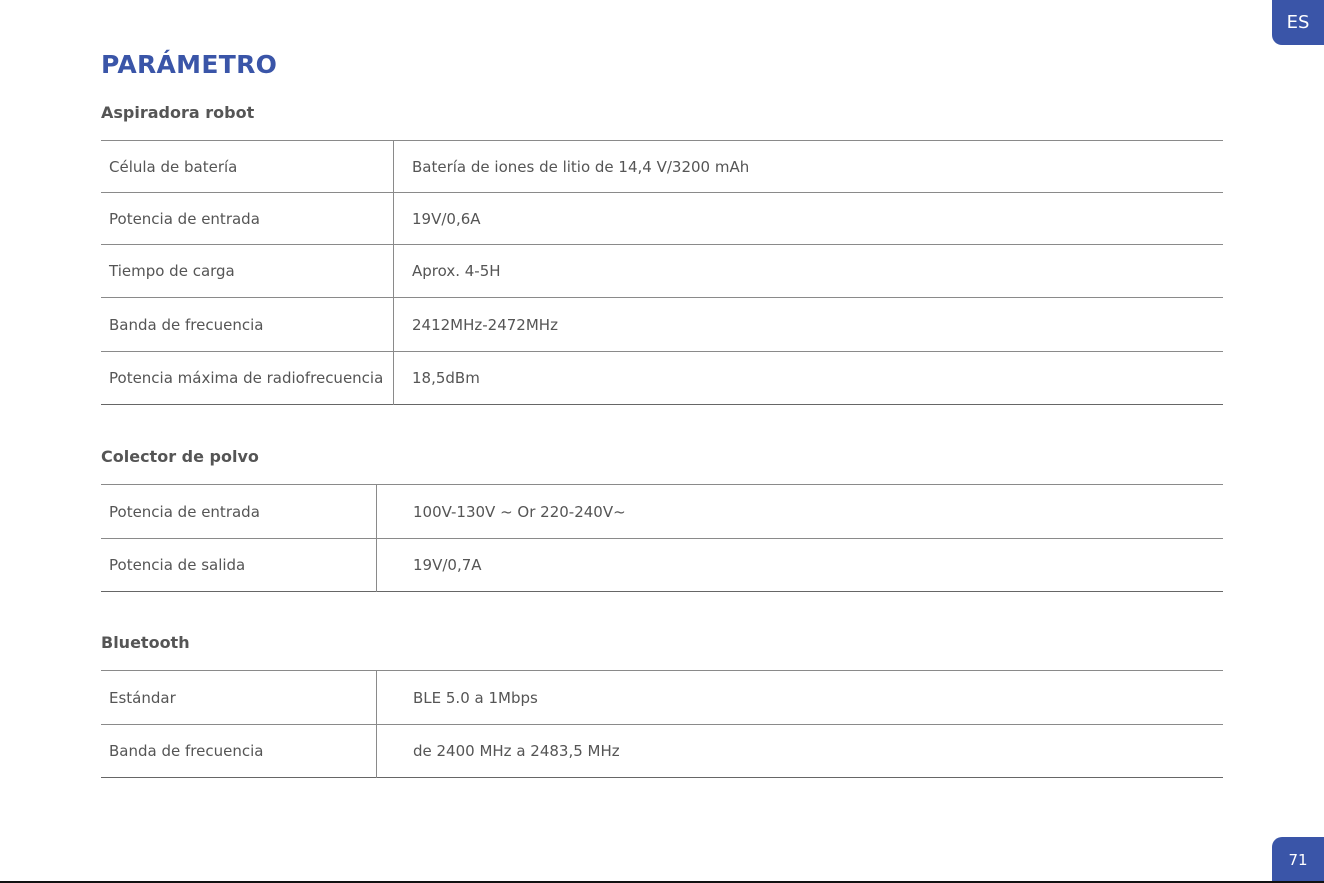 This screenshot has width=1324, height=883. What do you see at coordinates (662, 324) in the screenshot?
I see `table-row: Banda de frecuencia 2412MHz-2472MHz` at bounding box center [662, 324].